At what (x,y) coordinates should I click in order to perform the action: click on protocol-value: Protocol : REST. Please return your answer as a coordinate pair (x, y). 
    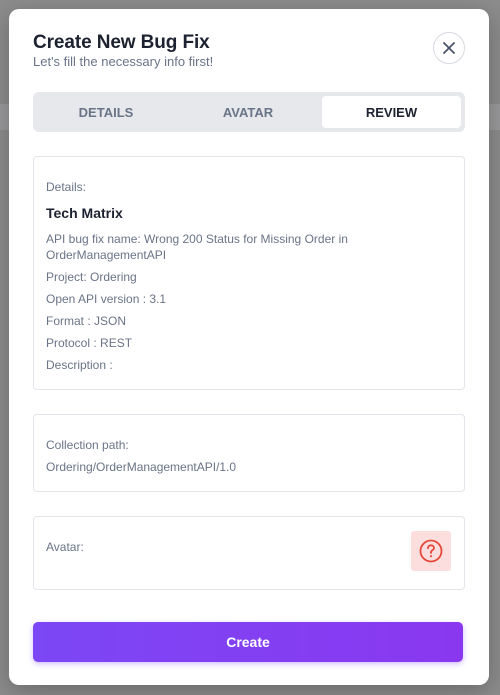
    Looking at the image, I should click on (89, 343).